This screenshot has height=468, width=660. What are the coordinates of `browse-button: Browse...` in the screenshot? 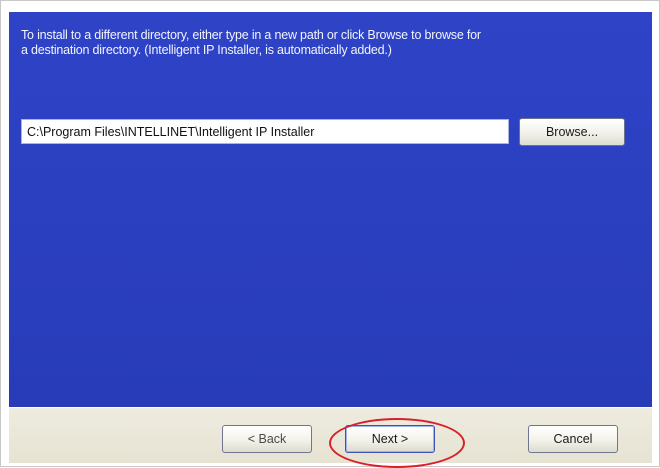 It's located at (572, 132).